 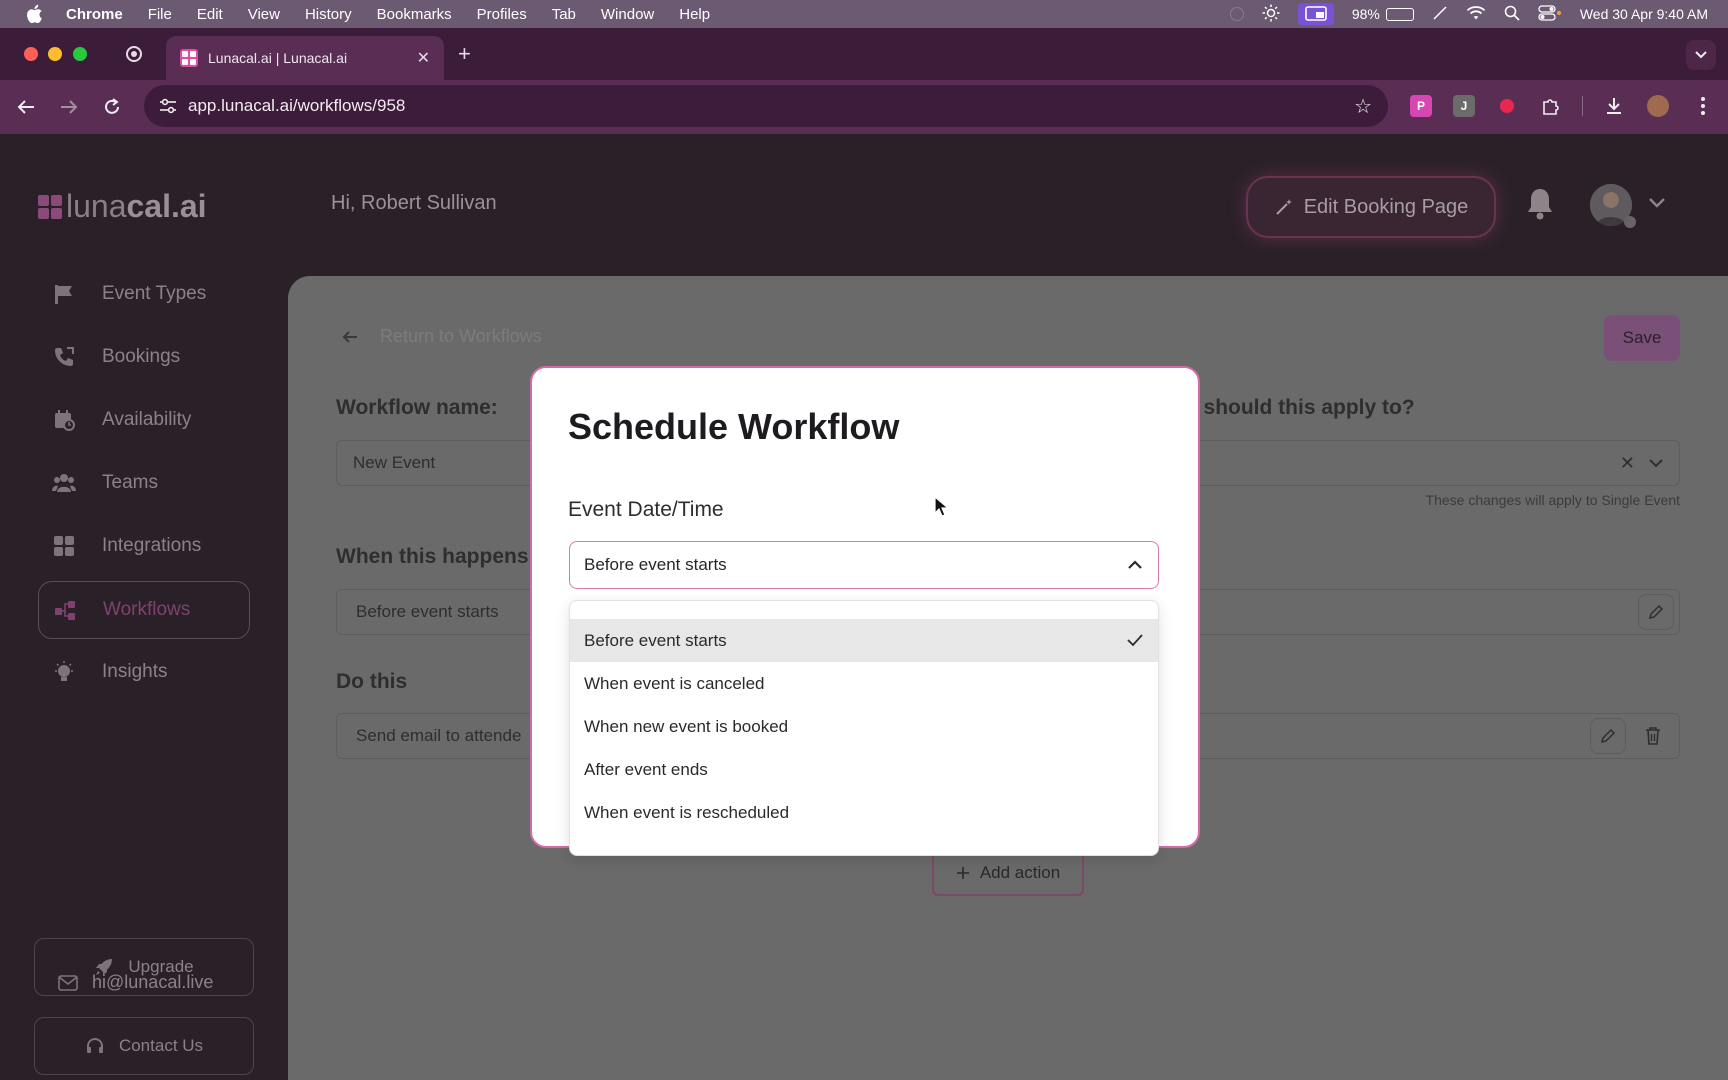 I want to click on add-action-button: Add action, so click(x=1008, y=873).